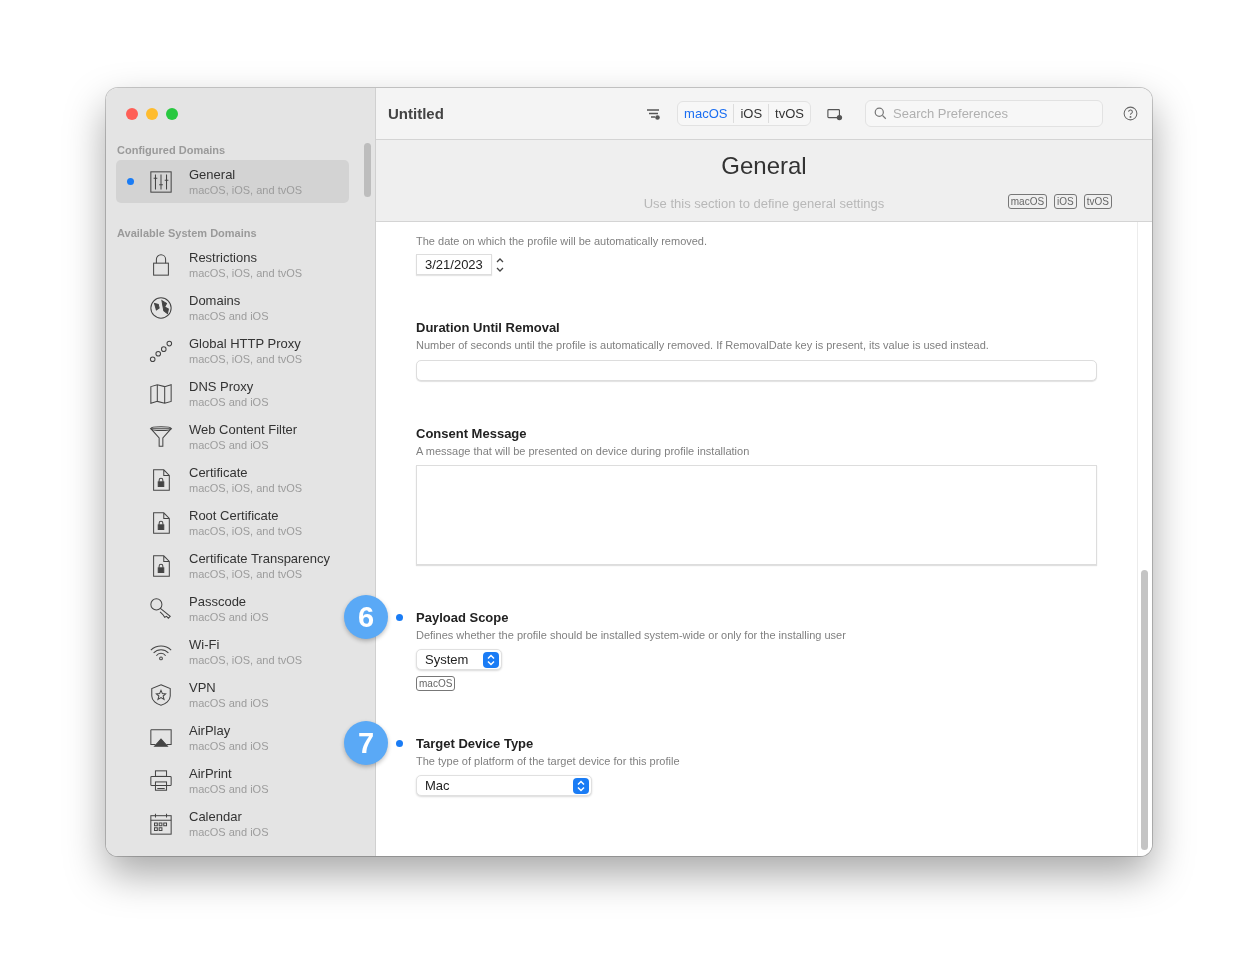 The image size is (1258, 980). Describe the element at coordinates (243, 429) in the screenshot. I see `domain-name: Web Content Filter` at that location.